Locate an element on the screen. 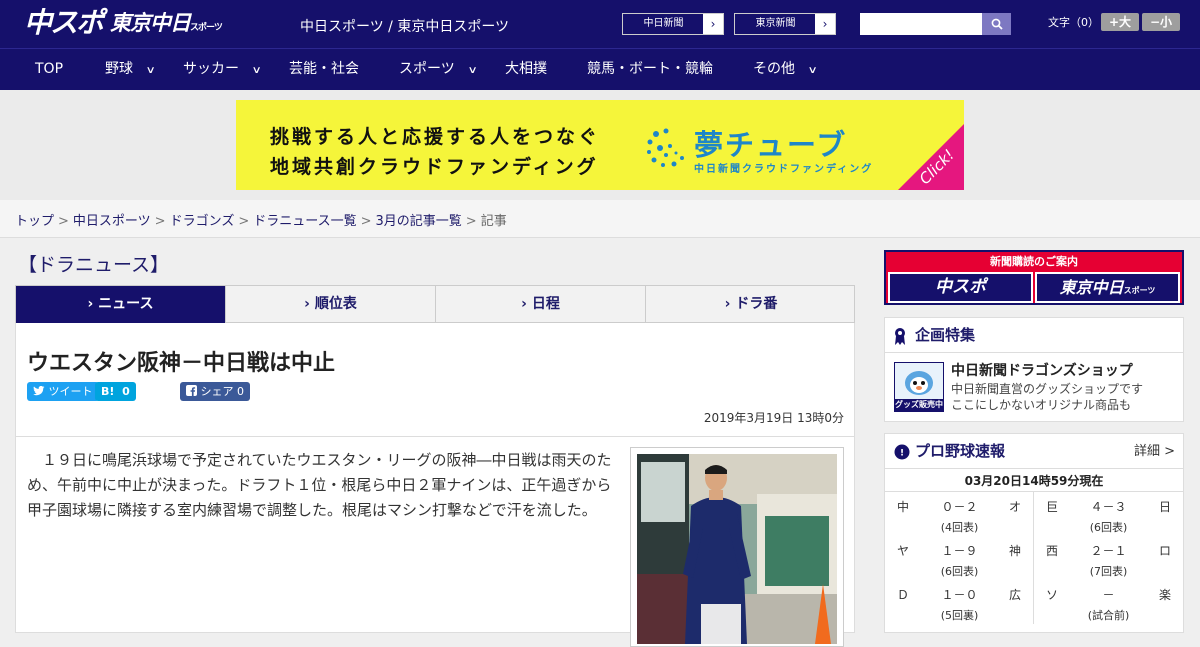 The image size is (1200, 647). nav-label: 大相撲 is located at coordinates (526, 69).